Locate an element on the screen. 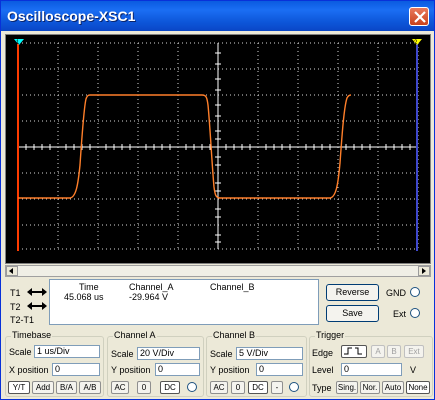  channel-a-scale-label: Scale is located at coordinates (122, 354).